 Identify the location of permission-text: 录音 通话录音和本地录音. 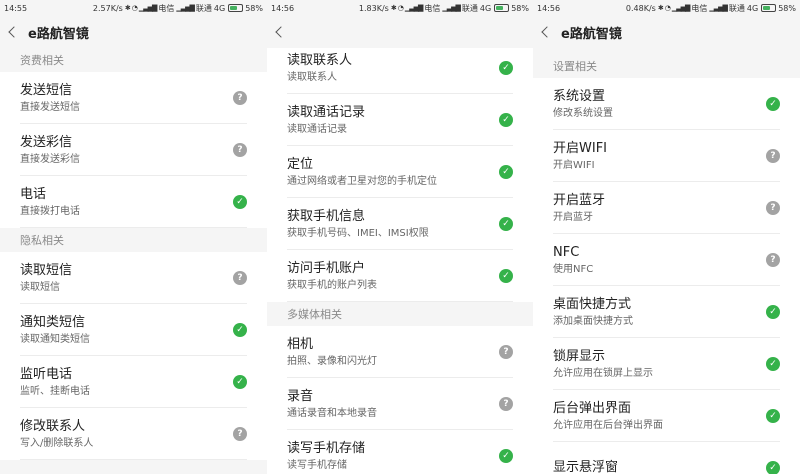
(393, 404).